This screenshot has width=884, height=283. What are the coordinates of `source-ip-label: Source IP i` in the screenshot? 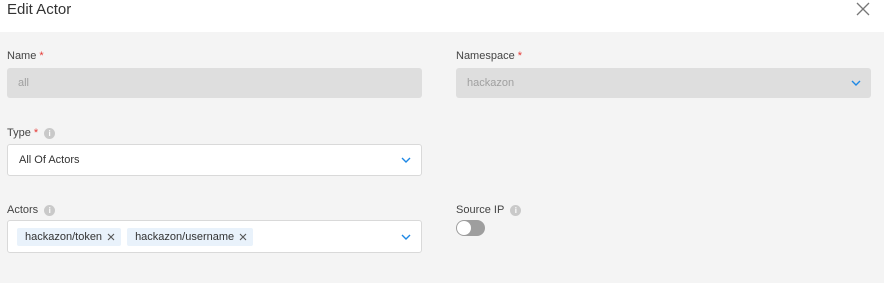 It's located at (489, 210).